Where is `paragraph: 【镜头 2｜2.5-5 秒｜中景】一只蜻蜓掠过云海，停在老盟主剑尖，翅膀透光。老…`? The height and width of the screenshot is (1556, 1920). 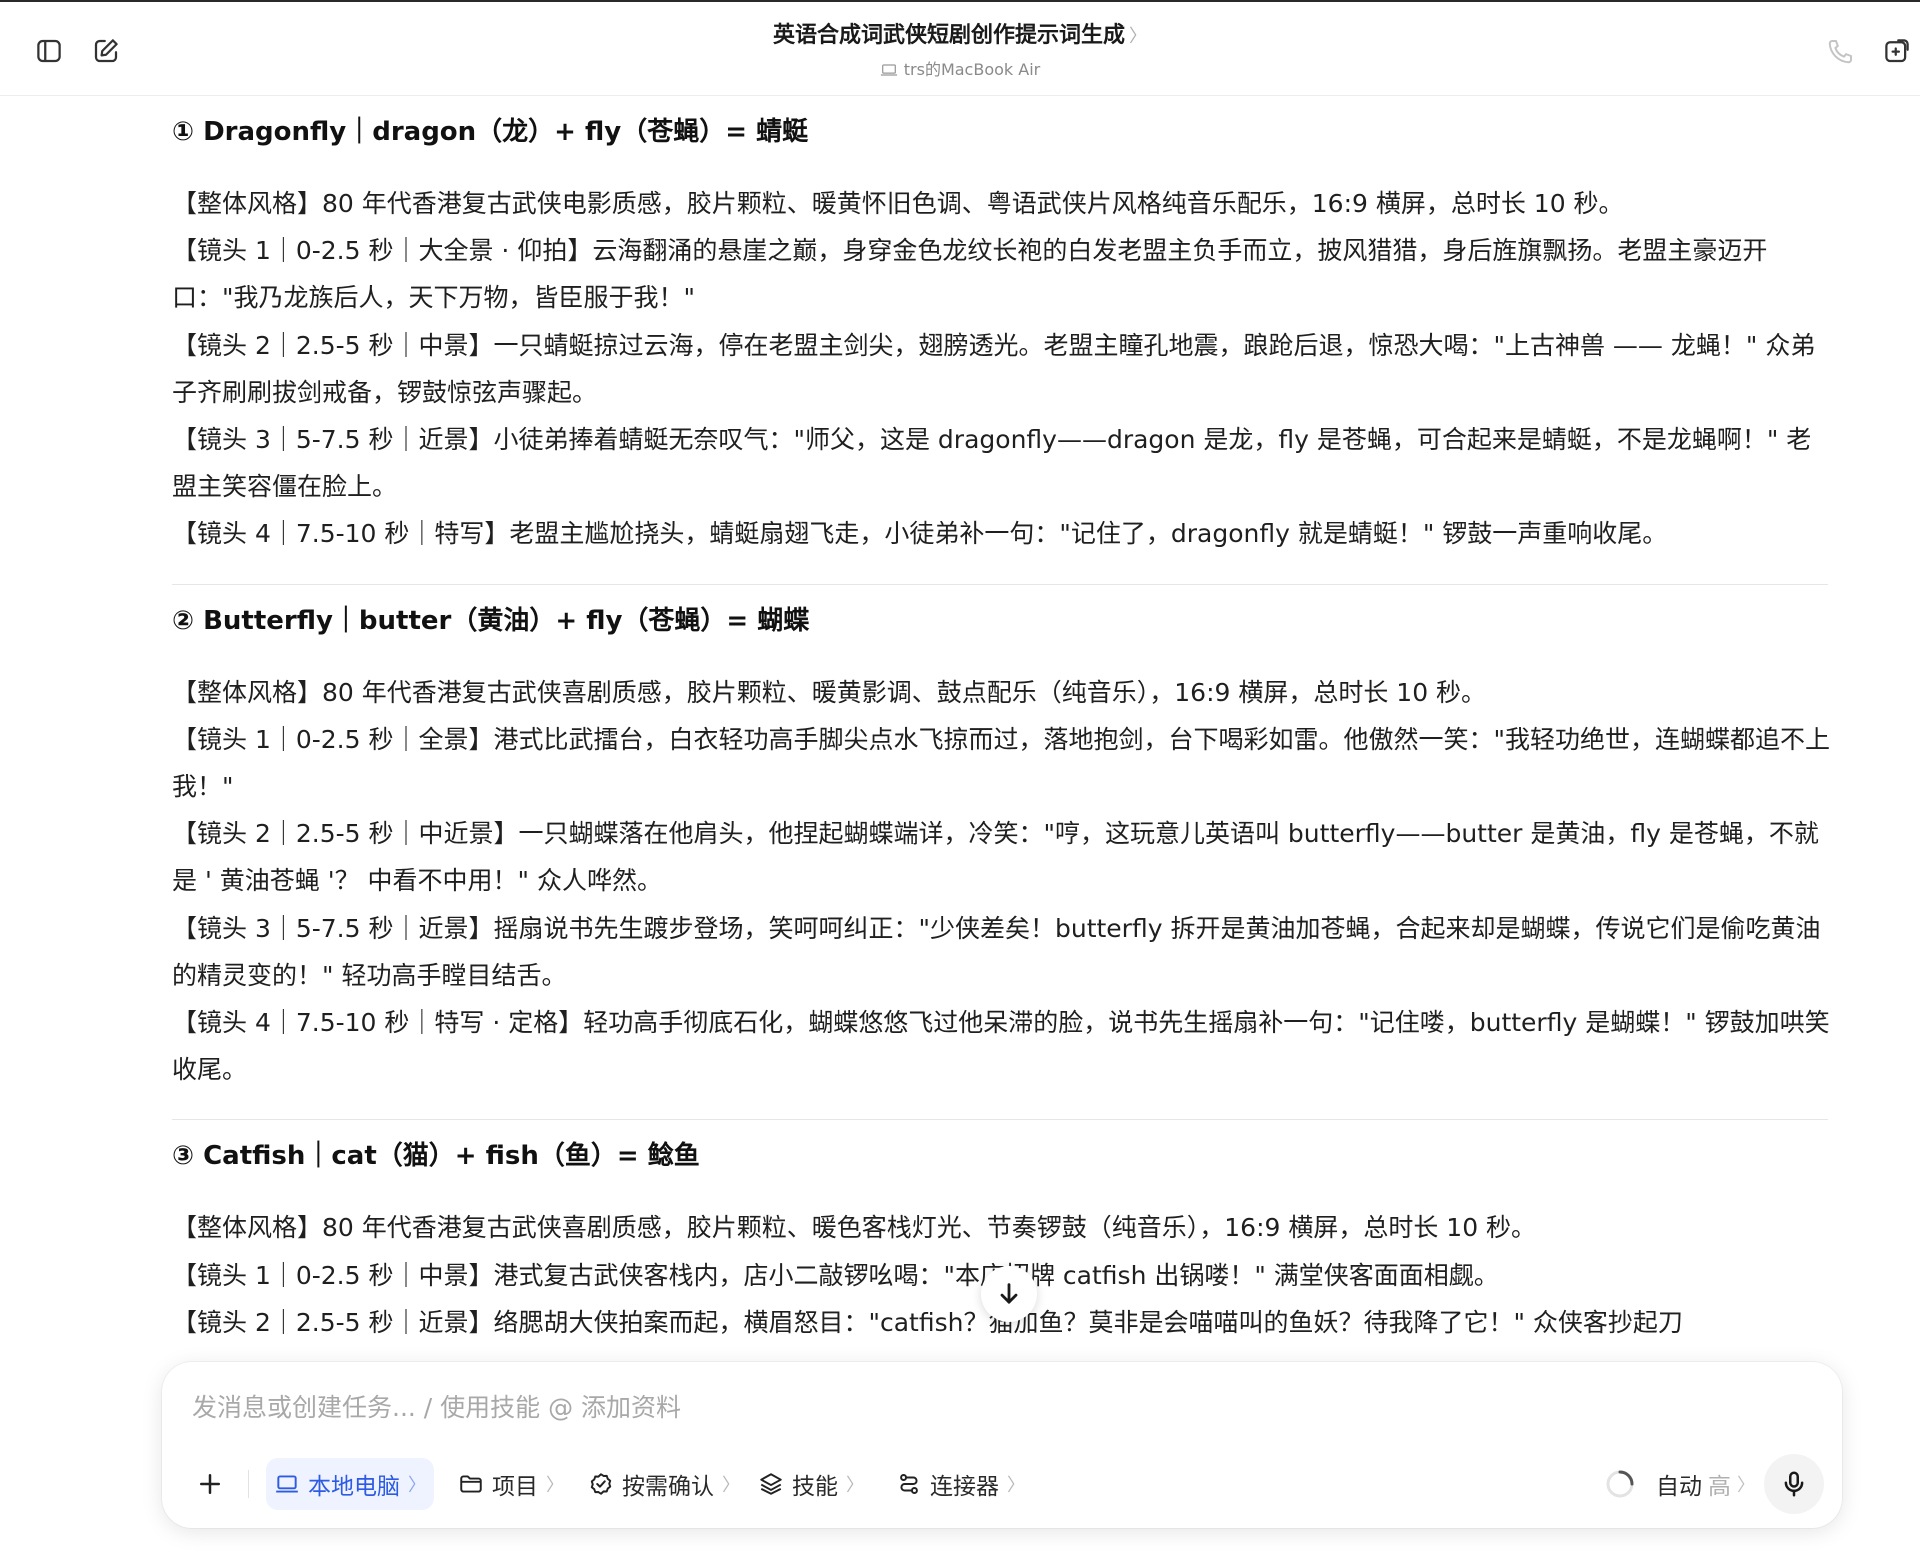
paragraph: 【镜头 2｜2.5-5 秒｜中景】一只蜻蜓掠过云海，停在老盟主剑尖，翅膀透光。老… is located at coordinates (994, 368).